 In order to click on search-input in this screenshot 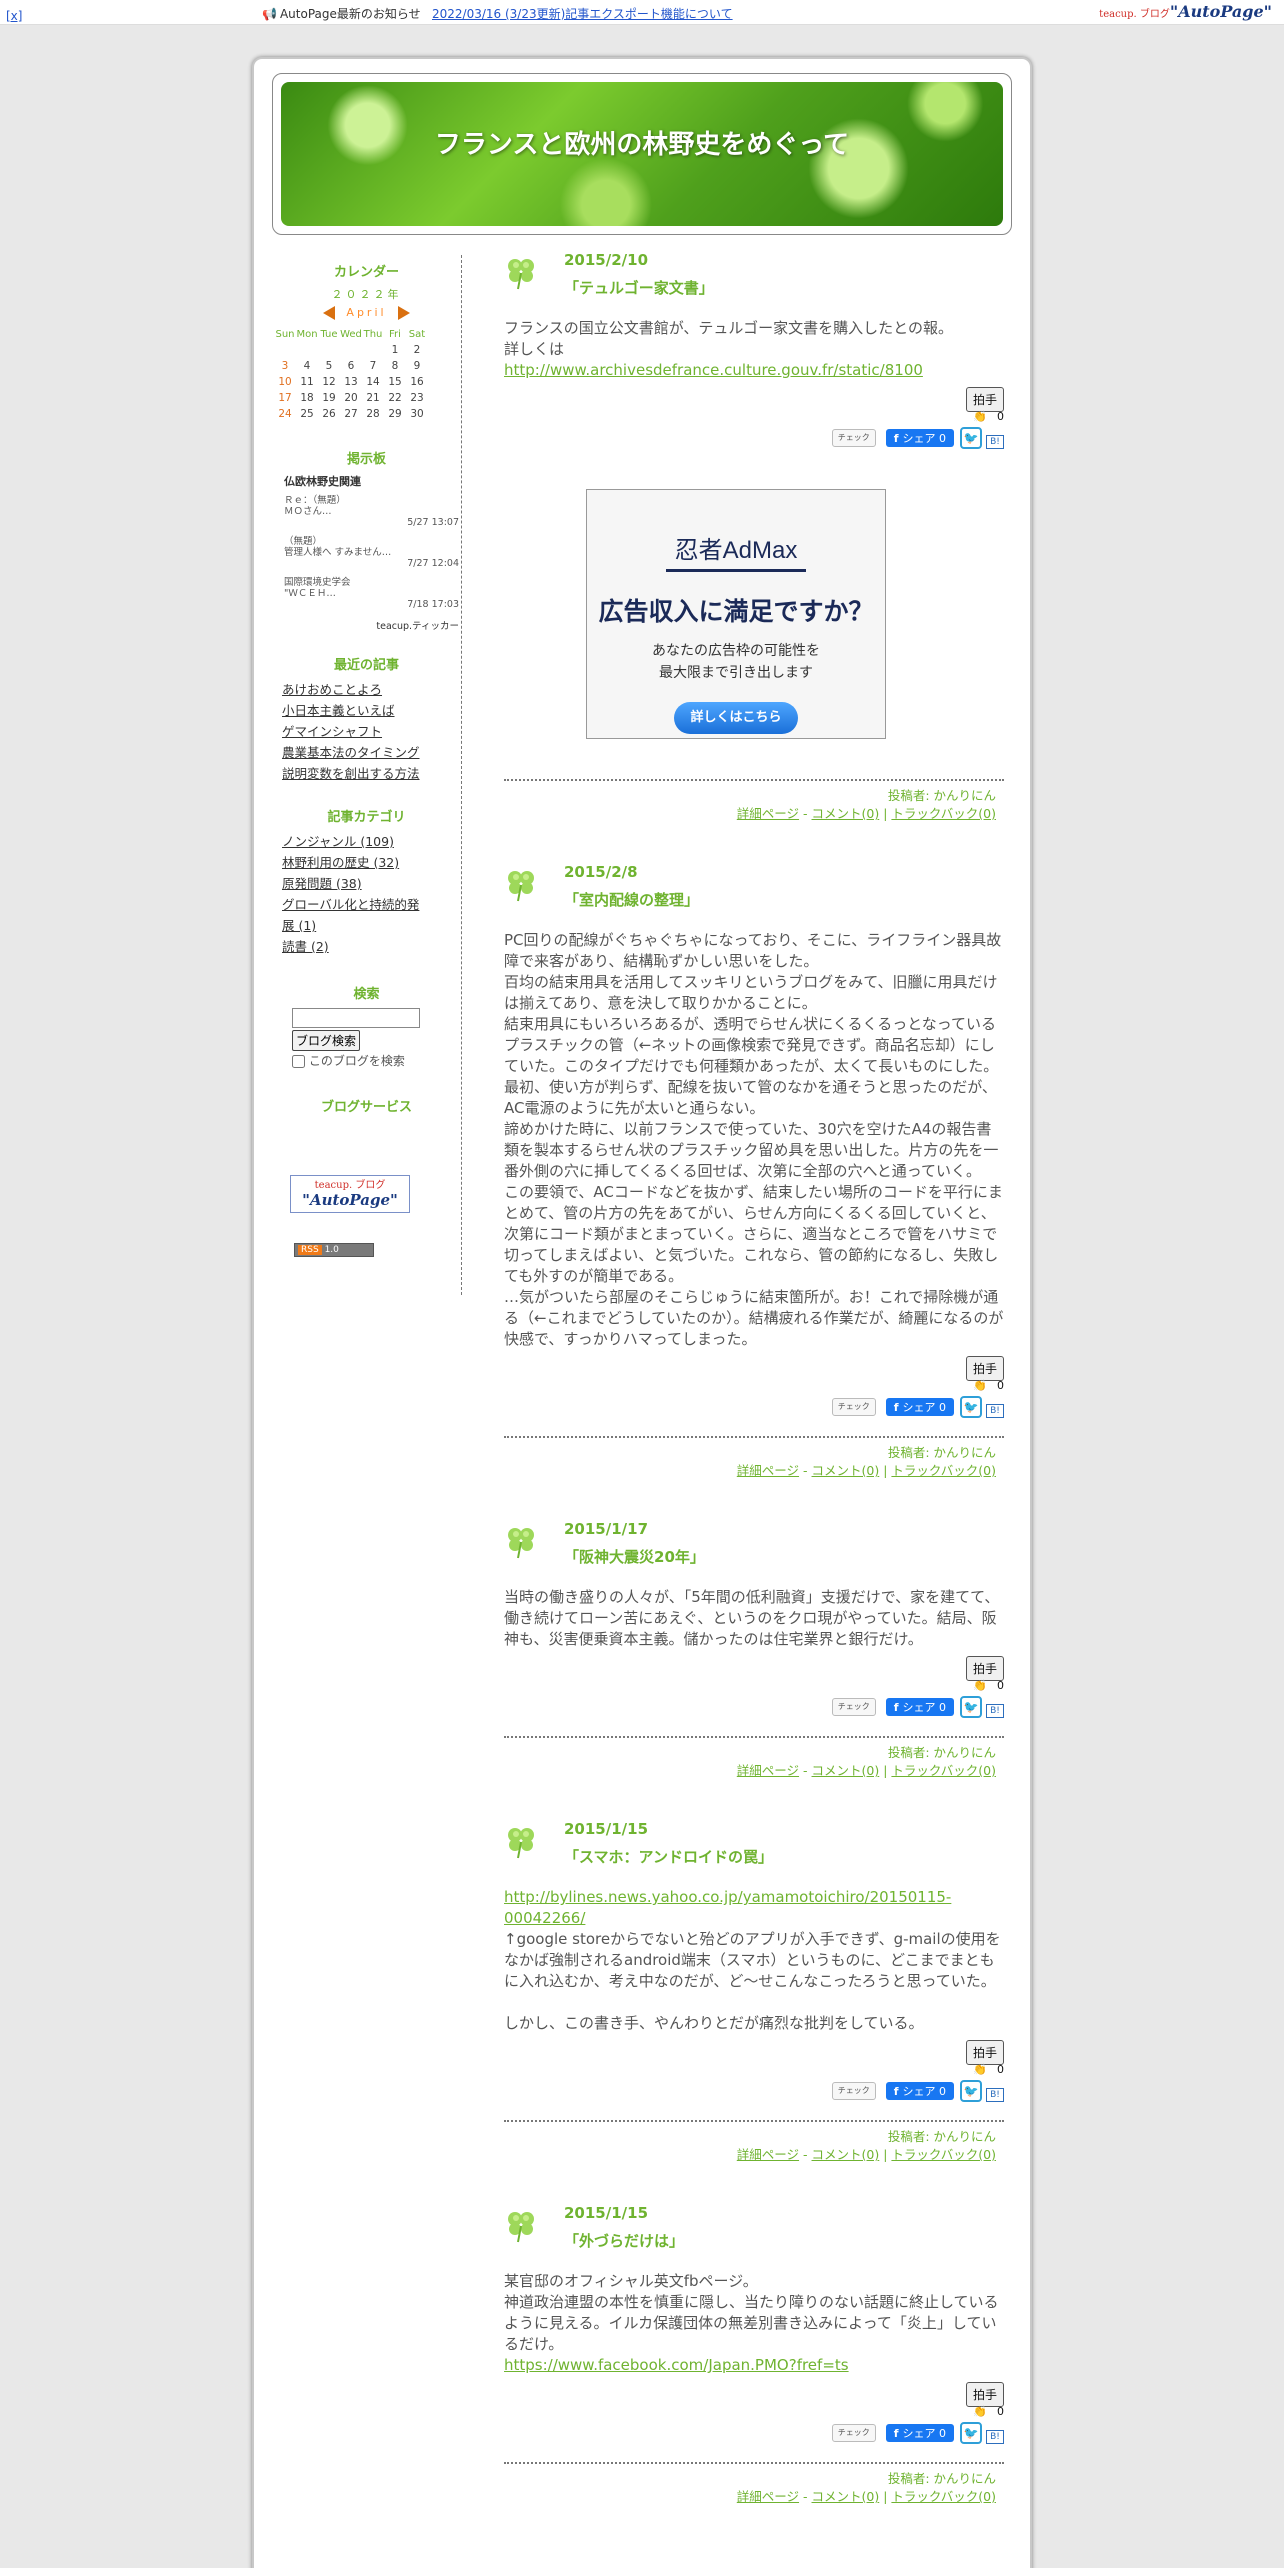, I will do `click(356, 1018)`.